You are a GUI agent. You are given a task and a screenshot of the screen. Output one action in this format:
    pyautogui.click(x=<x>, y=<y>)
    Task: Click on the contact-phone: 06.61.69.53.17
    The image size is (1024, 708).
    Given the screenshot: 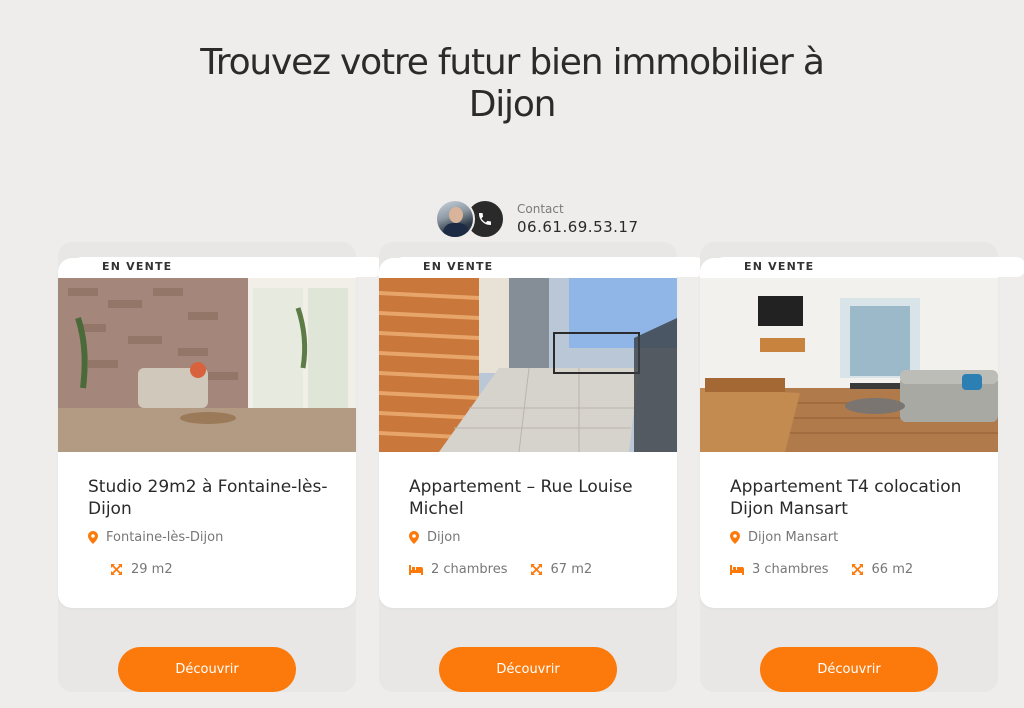 What is the action you would take?
    pyautogui.click(x=578, y=227)
    